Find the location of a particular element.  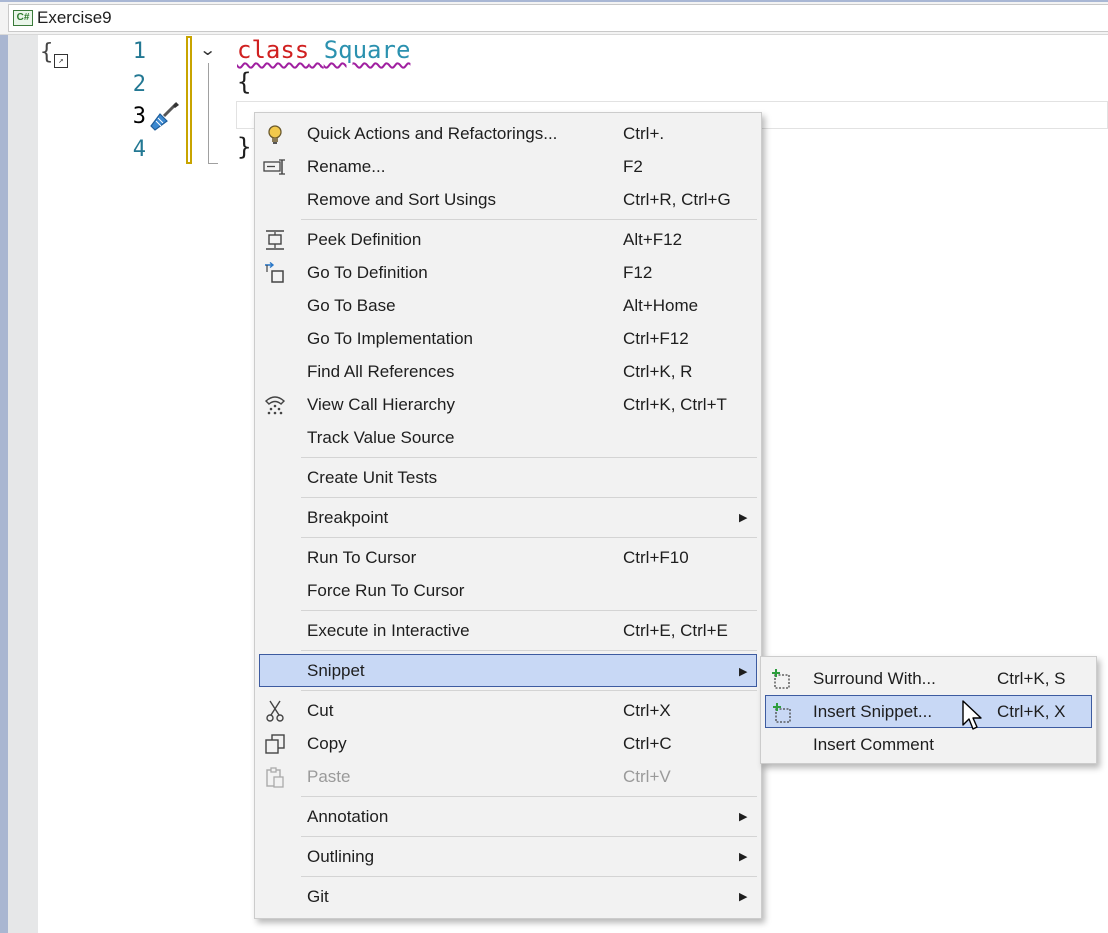

menu-item-paste: Paste Ctrl+V is located at coordinates (508, 776).